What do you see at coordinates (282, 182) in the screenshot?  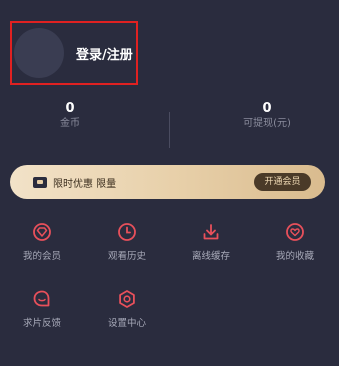 I see `open-vip-button: 开通会员` at bounding box center [282, 182].